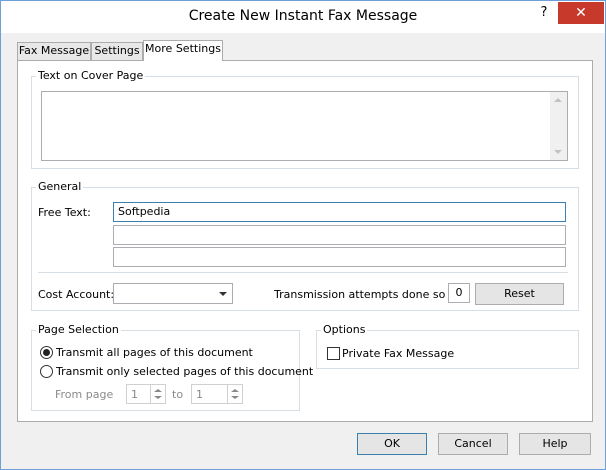 This screenshot has height=470, width=606. What do you see at coordinates (91, 75) in the screenshot?
I see `cover-page-group-label: Text on Cover Page` at bounding box center [91, 75].